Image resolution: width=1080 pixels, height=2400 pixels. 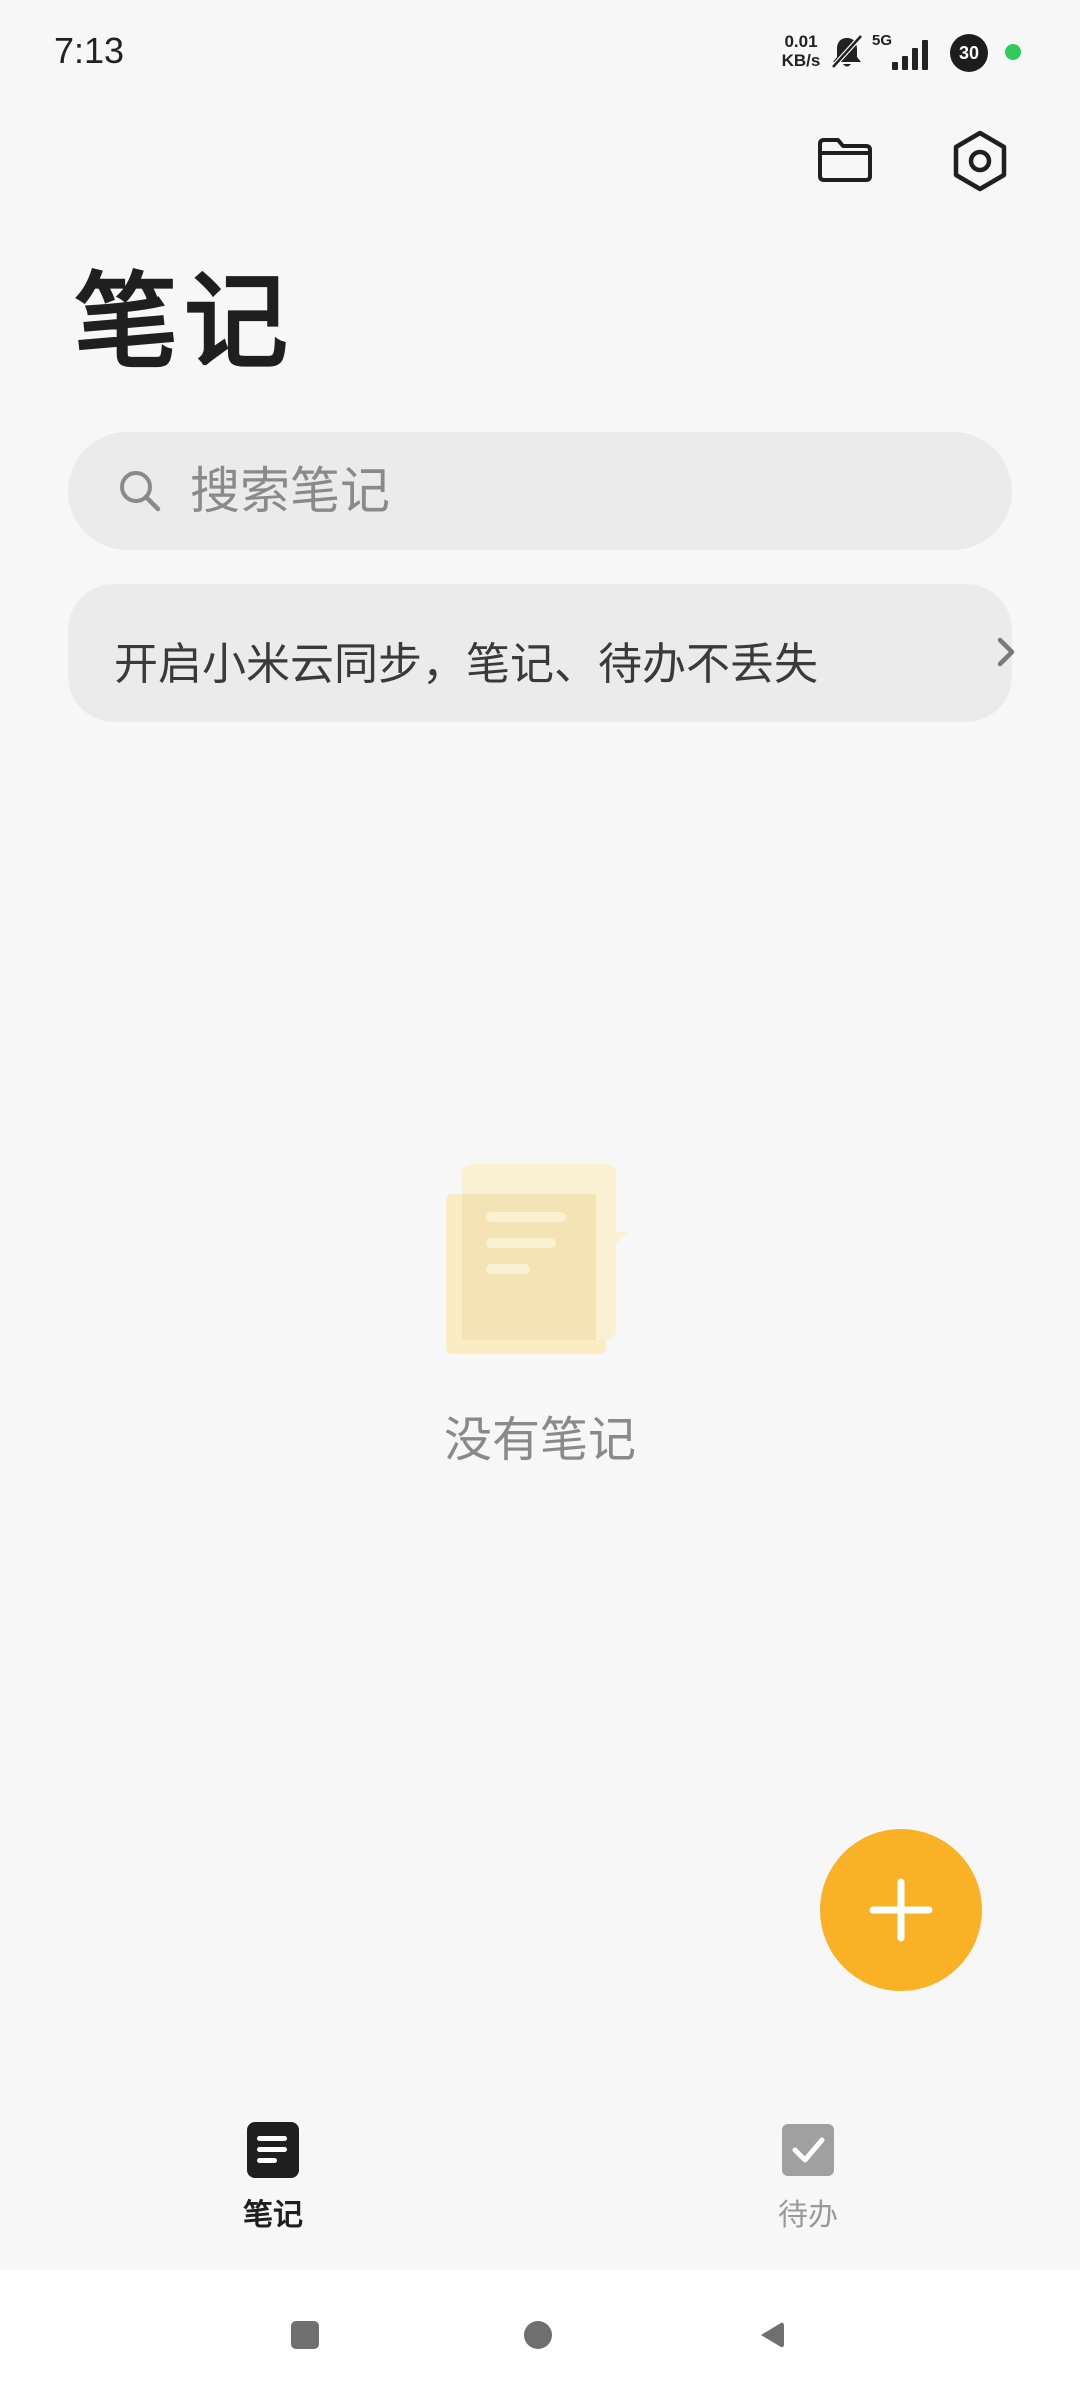 What do you see at coordinates (808, 2215) in the screenshot?
I see `tab-todo-label: 待办` at bounding box center [808, 2215].